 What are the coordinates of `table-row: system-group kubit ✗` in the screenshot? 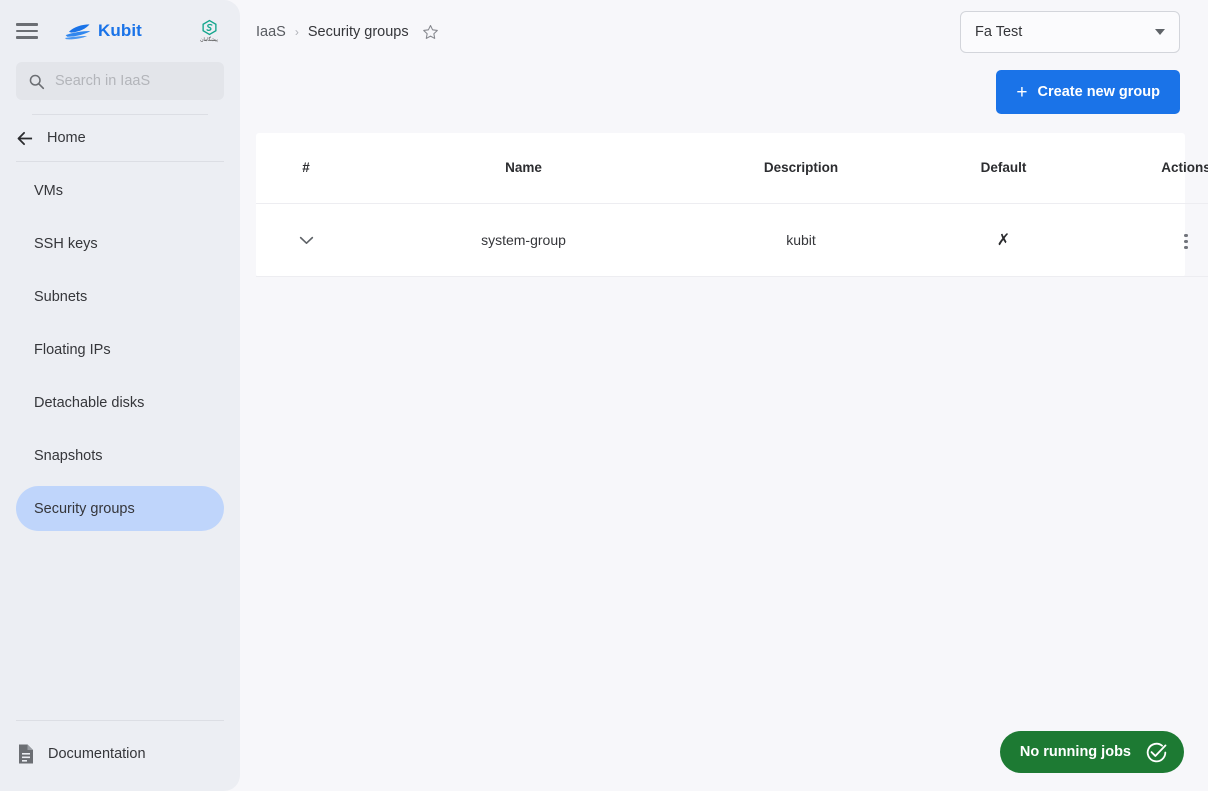 It's located at (732, 240).